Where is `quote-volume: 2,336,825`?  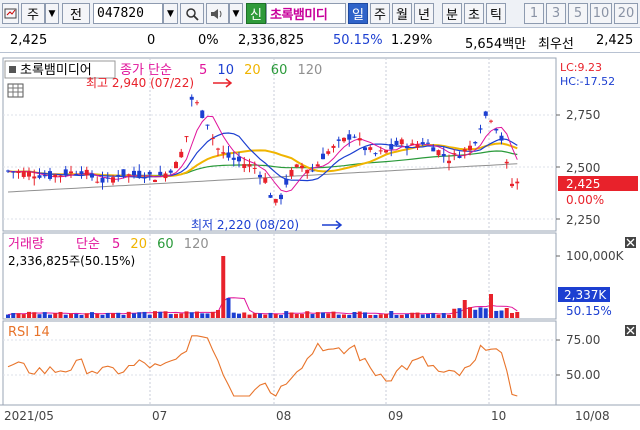
quote-volume: 2,336,825 is located at coordinates (271, 40).